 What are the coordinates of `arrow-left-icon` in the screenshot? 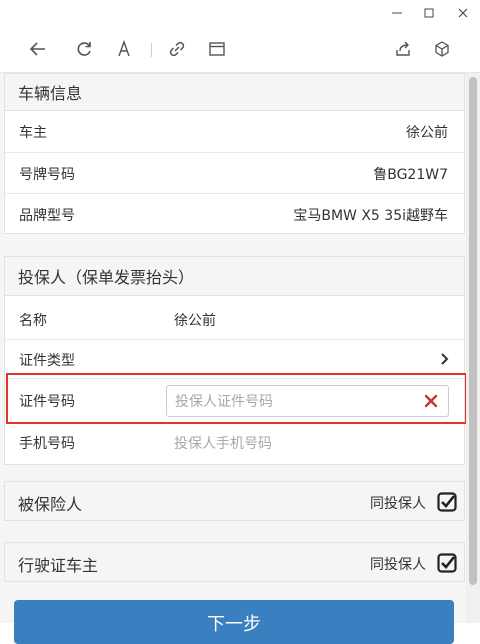 It's located at (37, 49).